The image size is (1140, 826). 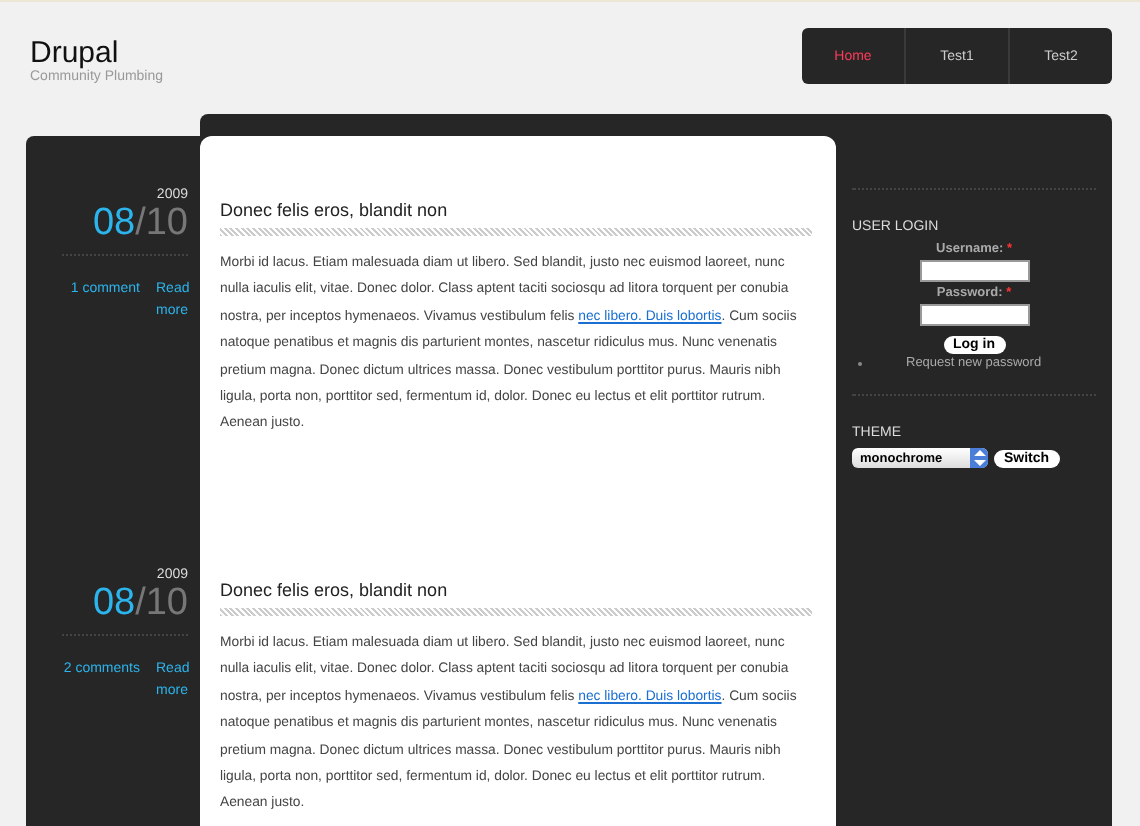 What do you see at coordinates (979, 458) in the screenshot?
I see `dropdown-icon` at bounding box center [979, 458].